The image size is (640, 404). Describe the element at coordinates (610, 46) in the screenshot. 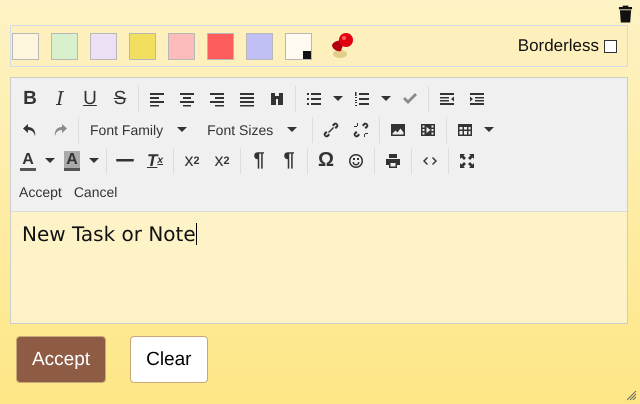

I see `borderless-checkbox` at that location.